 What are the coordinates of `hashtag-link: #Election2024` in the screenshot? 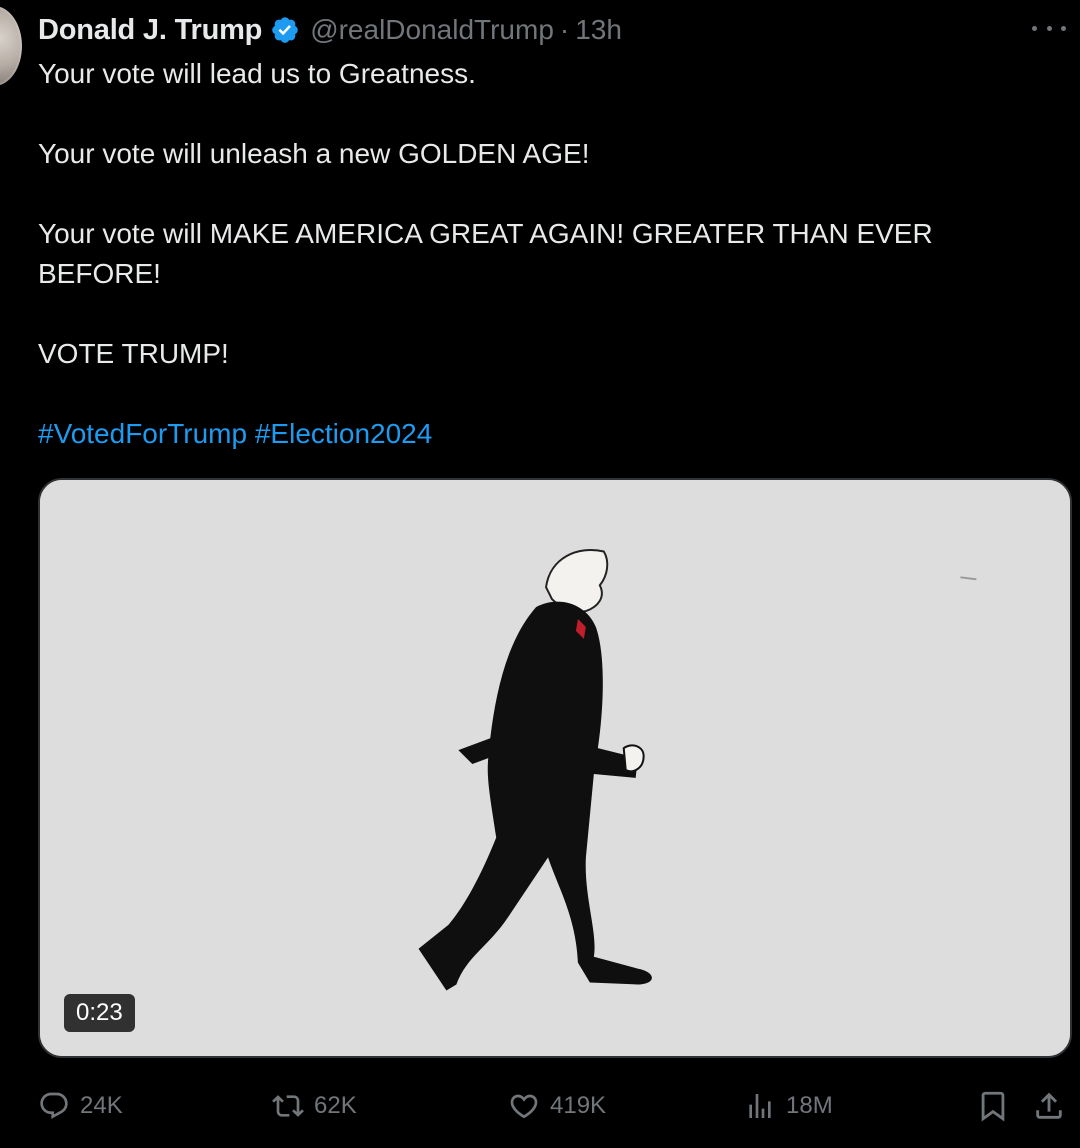 It's located at (343, 433).